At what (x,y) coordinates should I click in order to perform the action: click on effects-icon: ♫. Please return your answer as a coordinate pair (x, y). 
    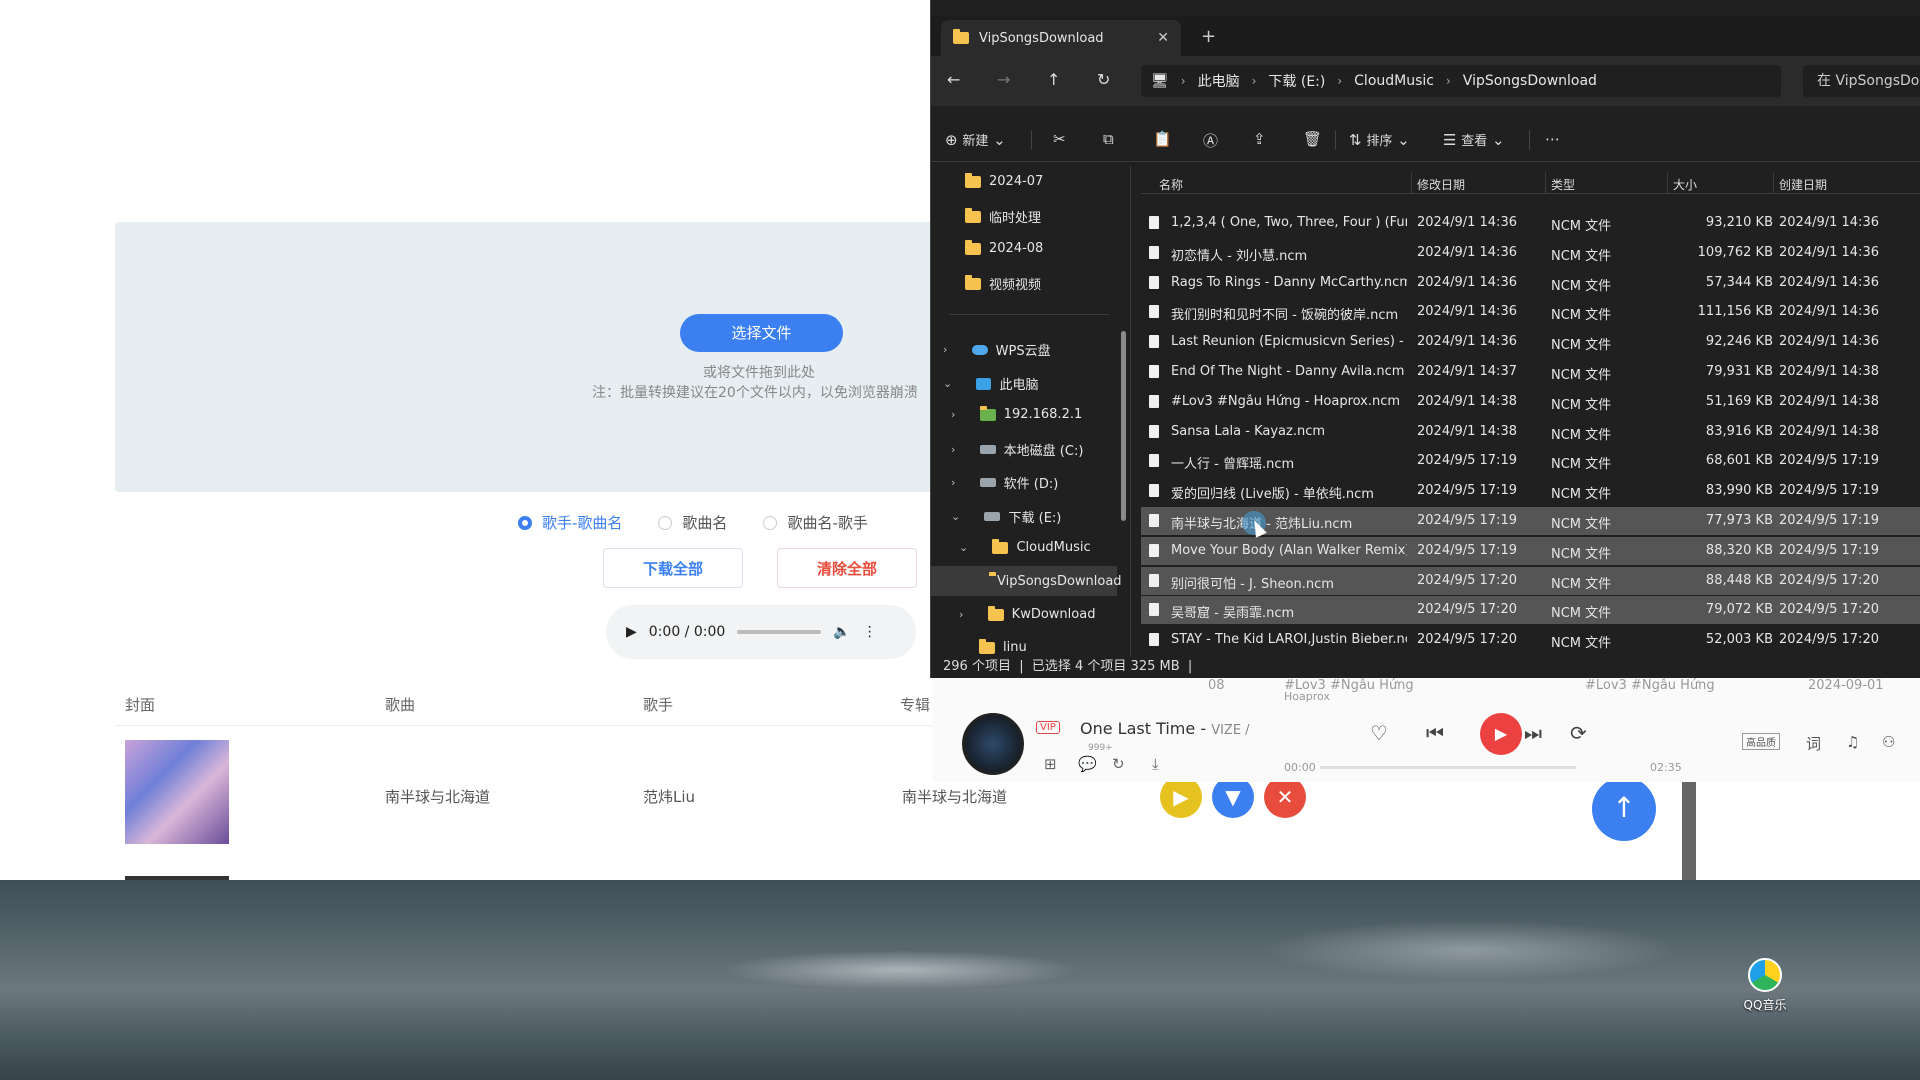
    Looking at the image, I should click on (1852, 742).